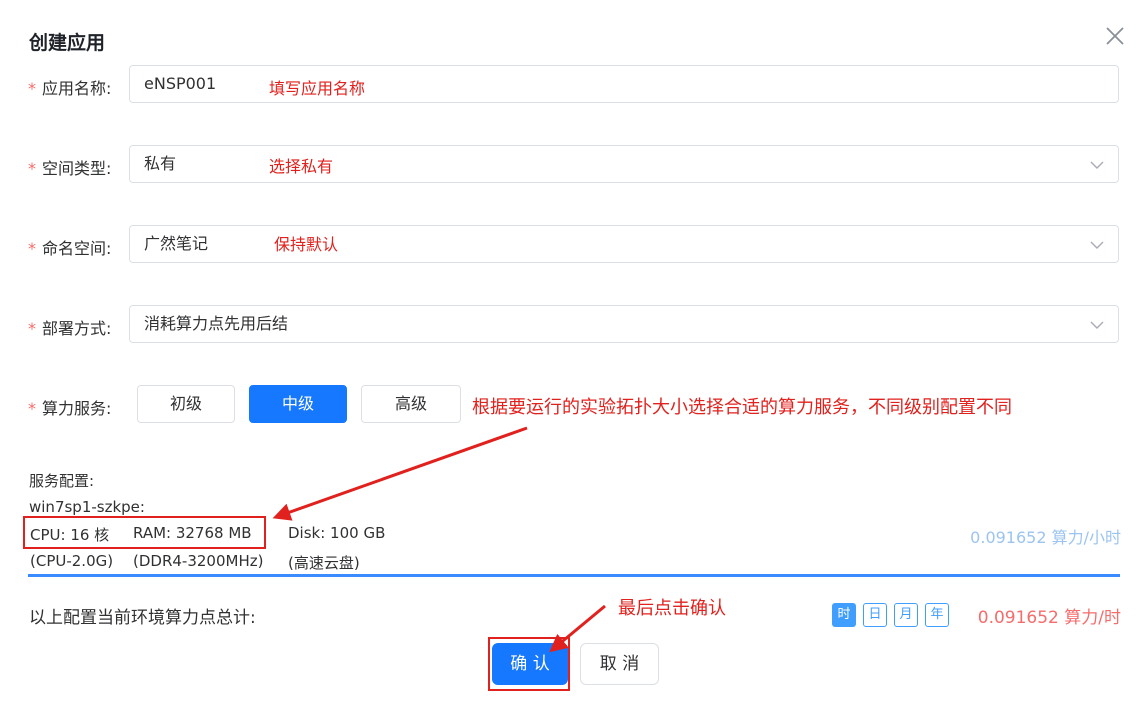 This screenshot has height=708, width=1145. Describe the element at coordinates (1045, 537) in the screenshot. I see `config-price: 0.091652 算力/小时` at that location.